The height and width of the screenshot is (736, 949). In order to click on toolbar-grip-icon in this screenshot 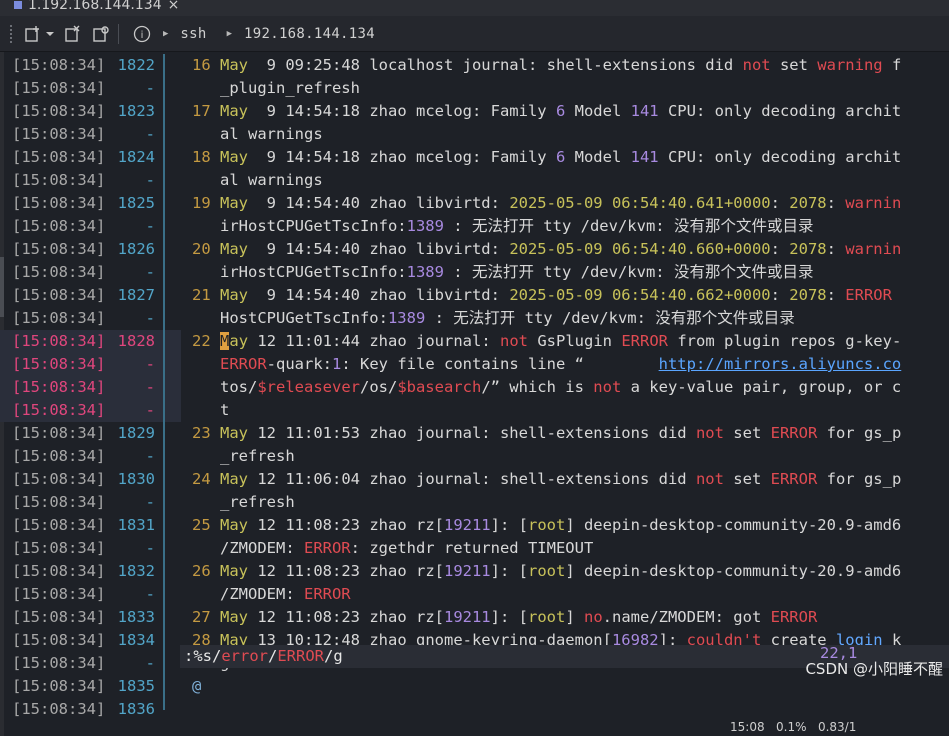, I will do `click(13, 33)`.